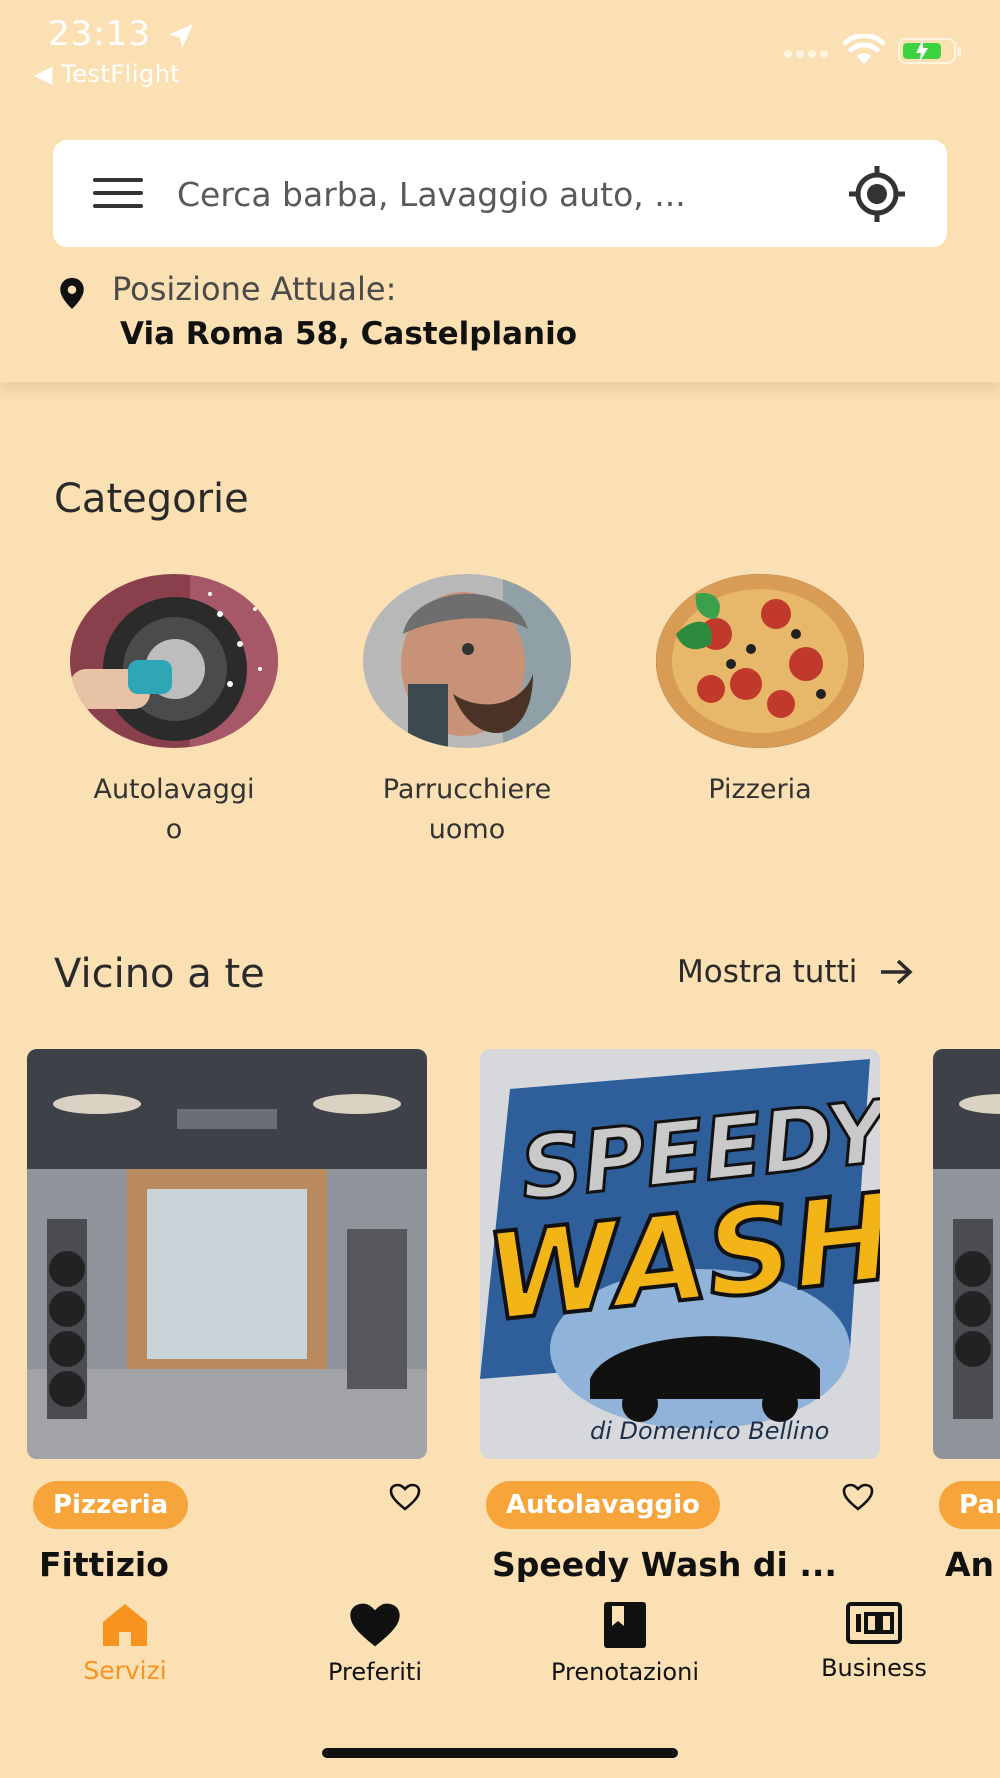 This screenshot has height=1778, width=1000. I want to click on category-pizzeria: Pizzeria, so click(760, 692).